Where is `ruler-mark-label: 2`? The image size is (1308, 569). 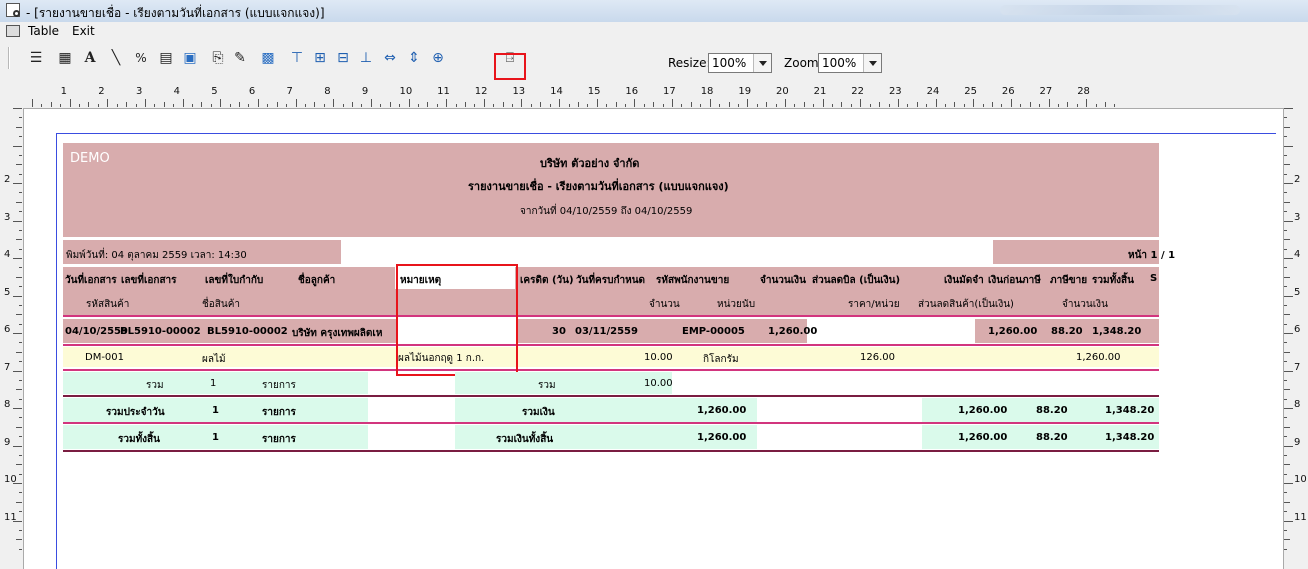
ruler-mark-label: 2 is located at coordinates (1297, 179).